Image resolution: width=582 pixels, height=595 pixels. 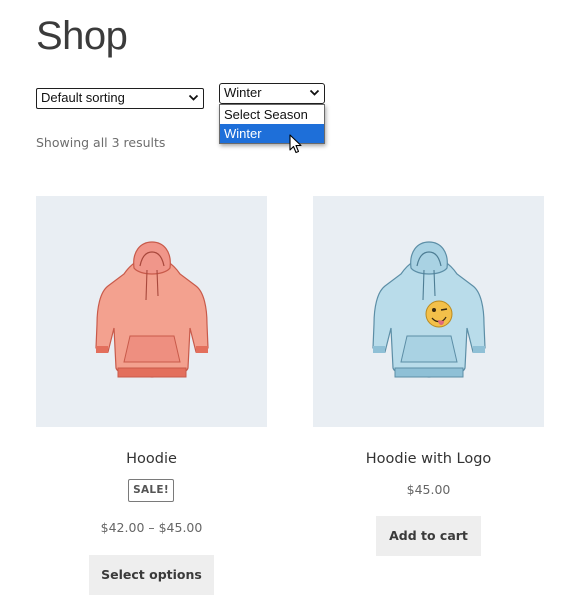 I want to click on red-hoodie-icon, so click(x=152, y=309).